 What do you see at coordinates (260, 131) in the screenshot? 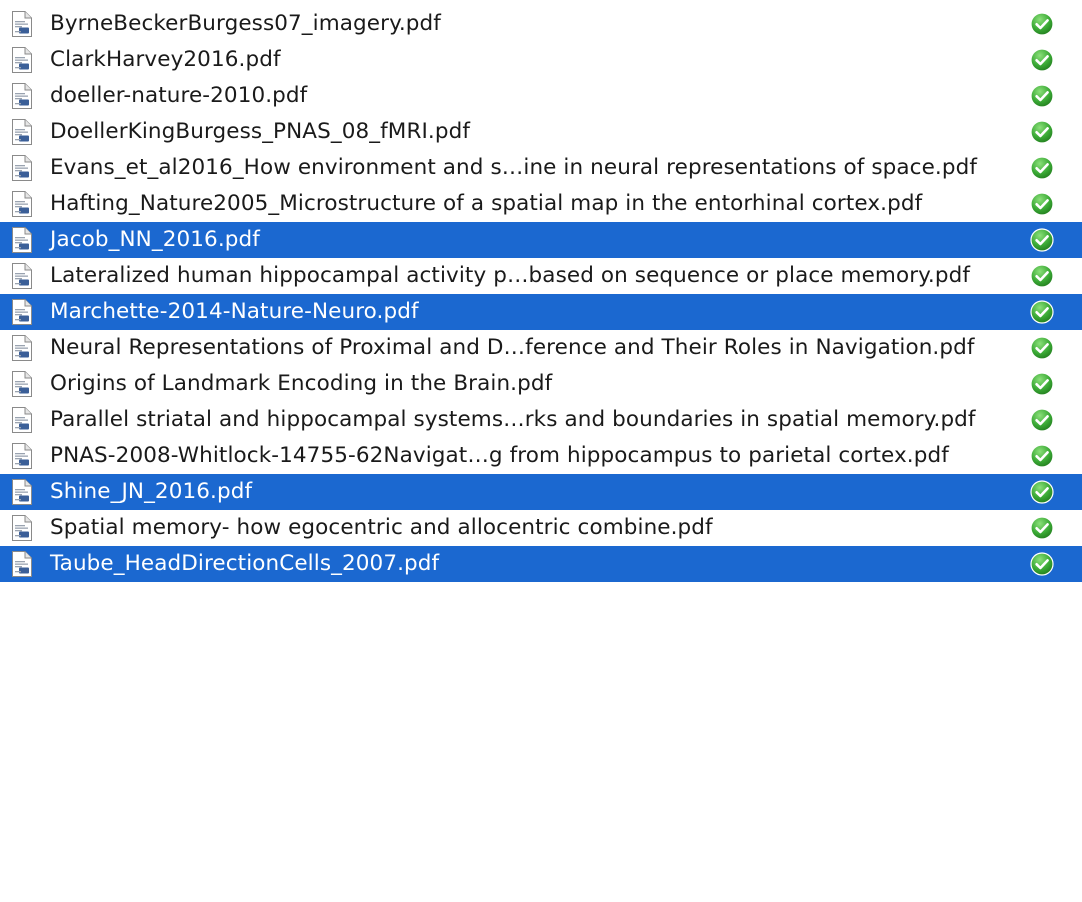
I see `file-name: DoellerKingBurgess_PNAS_08_fMRI.pdf` at bounding box center [260, 131].